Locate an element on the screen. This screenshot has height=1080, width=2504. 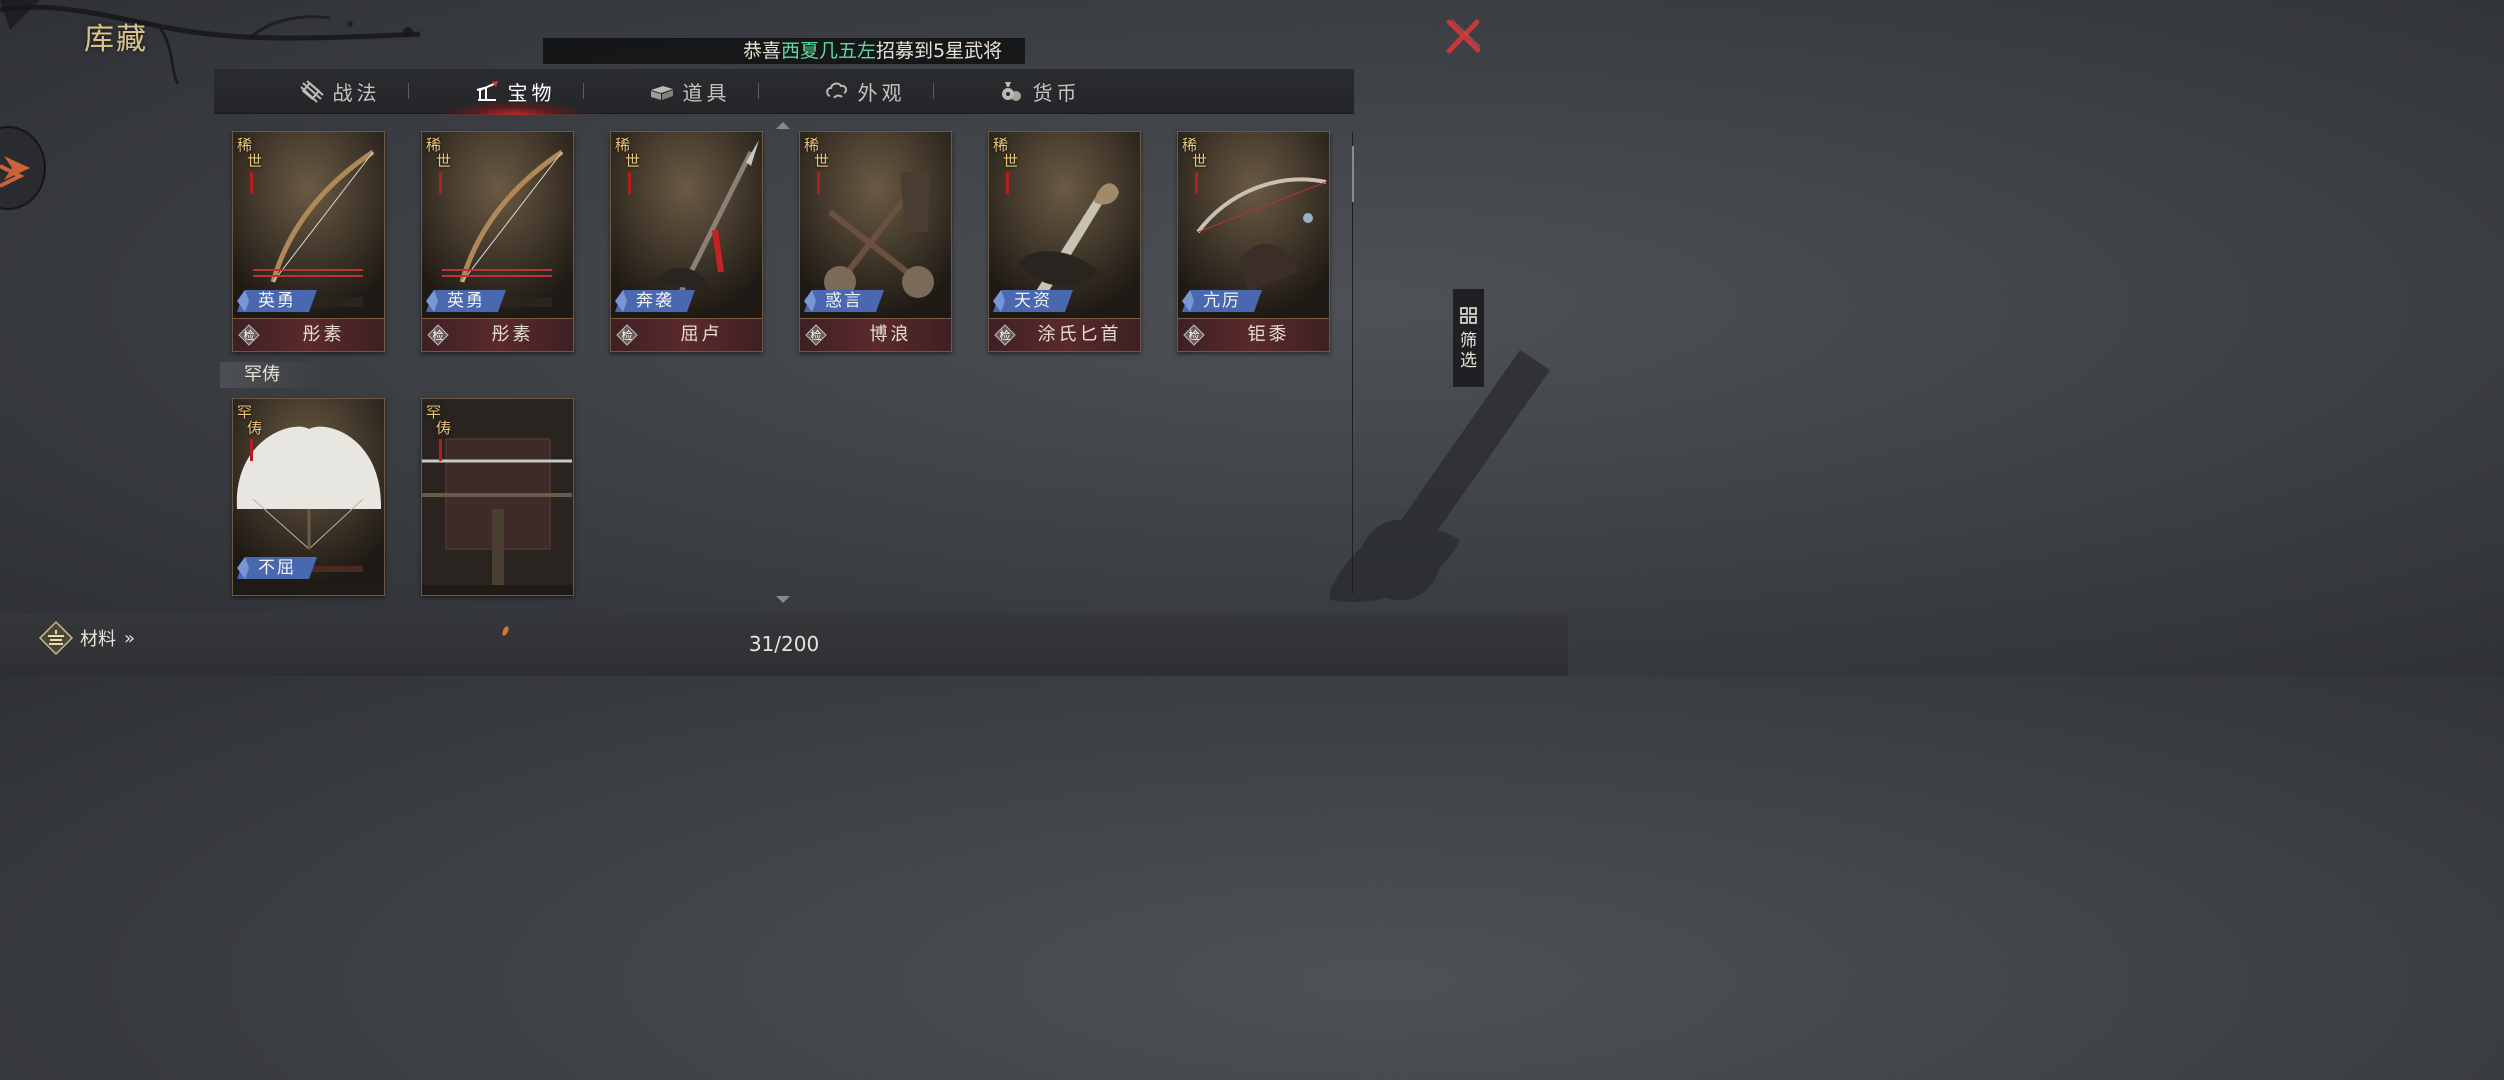
scroll-up-arrow-icon is located at coordinates (783, 125).